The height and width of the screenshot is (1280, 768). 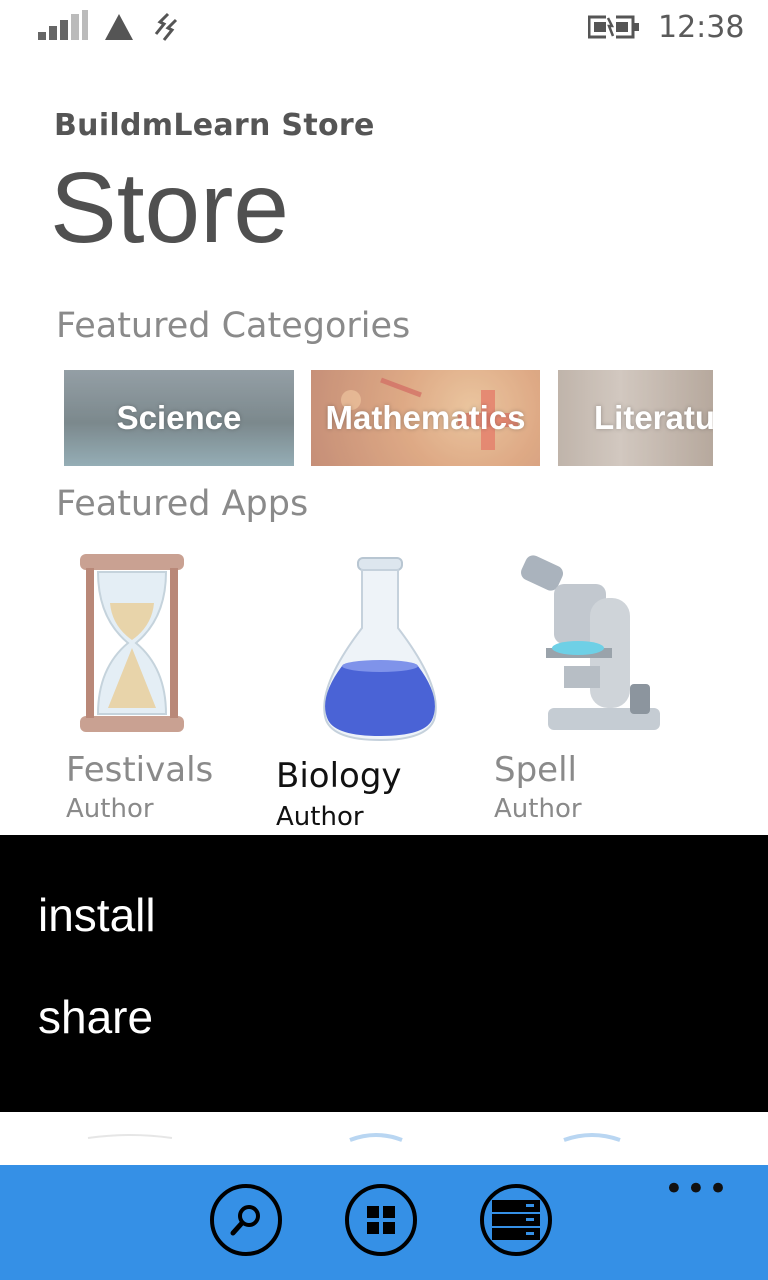 What do you see at coordinates (380, 649) in the screenshot?
I see `flask-icon` at bounding box center [380, 649].